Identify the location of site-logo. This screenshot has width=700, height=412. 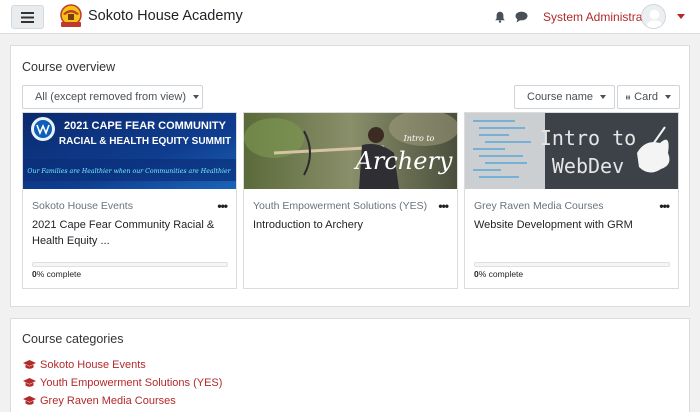
(71, 16).